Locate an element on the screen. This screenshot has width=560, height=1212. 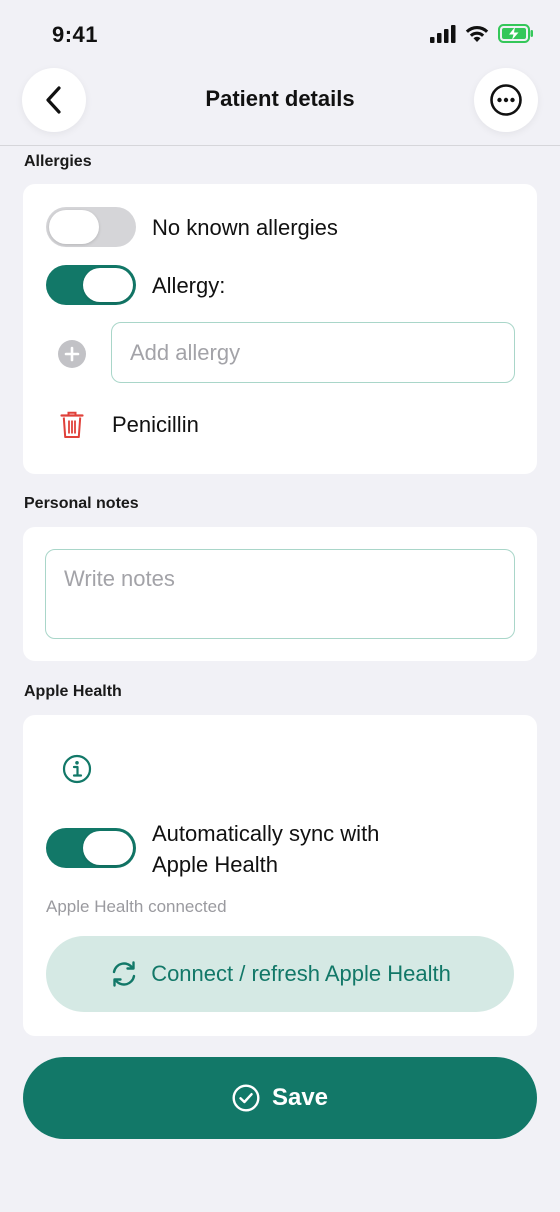
notes-section-label: Personal notes is located at coordinates (81, 503).